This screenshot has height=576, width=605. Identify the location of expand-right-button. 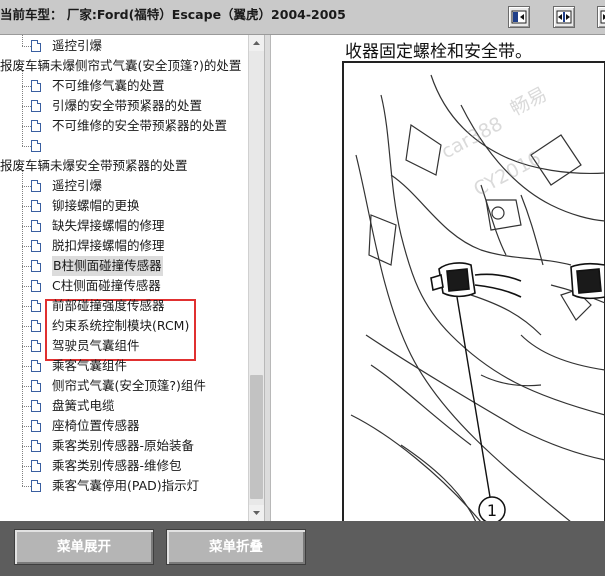
(601, 17).